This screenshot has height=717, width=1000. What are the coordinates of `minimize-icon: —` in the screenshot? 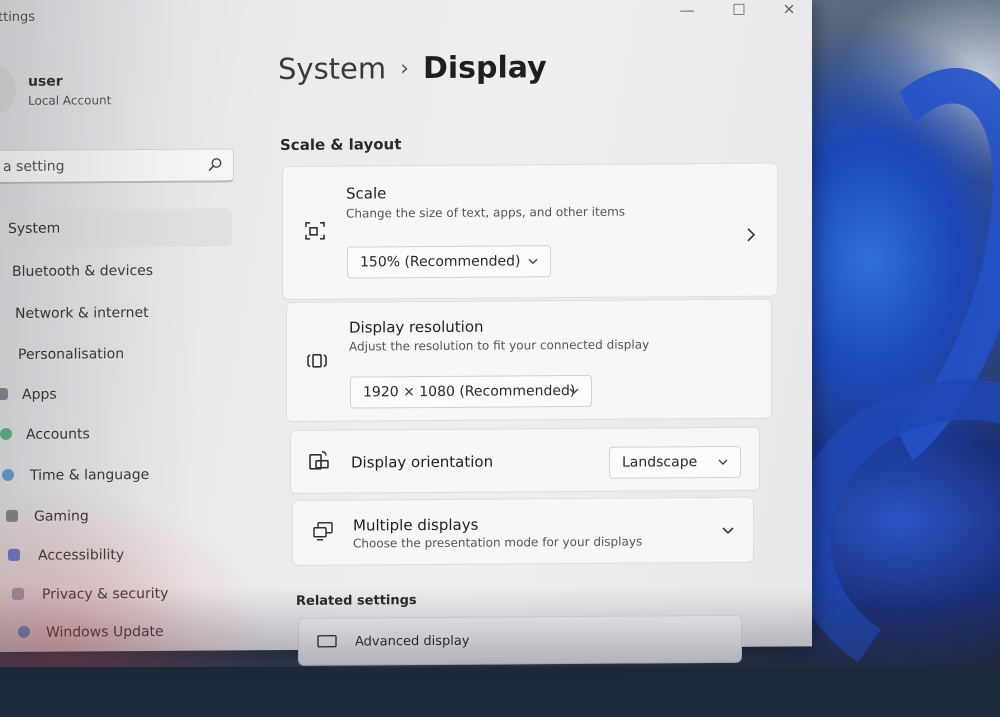 It's located at (687, 10).